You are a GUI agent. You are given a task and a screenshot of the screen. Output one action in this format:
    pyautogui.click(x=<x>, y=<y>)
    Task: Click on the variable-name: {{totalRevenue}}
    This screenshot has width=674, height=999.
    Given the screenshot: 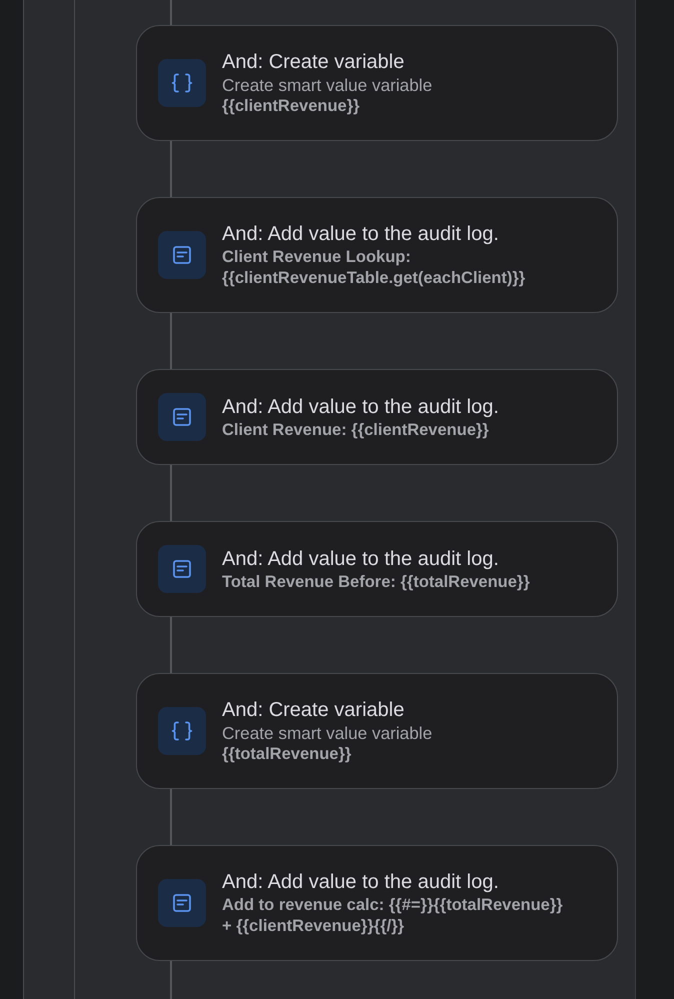 What is the action you would take?
    pyautogui.click(x=287, y=754)
    